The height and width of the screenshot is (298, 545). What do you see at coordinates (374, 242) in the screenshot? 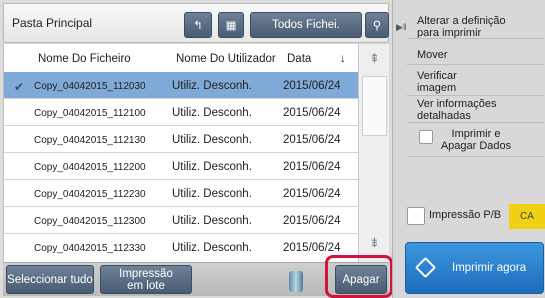
I see `double-chevron-down-icon: ⇟` at bounding box center [374, 242].